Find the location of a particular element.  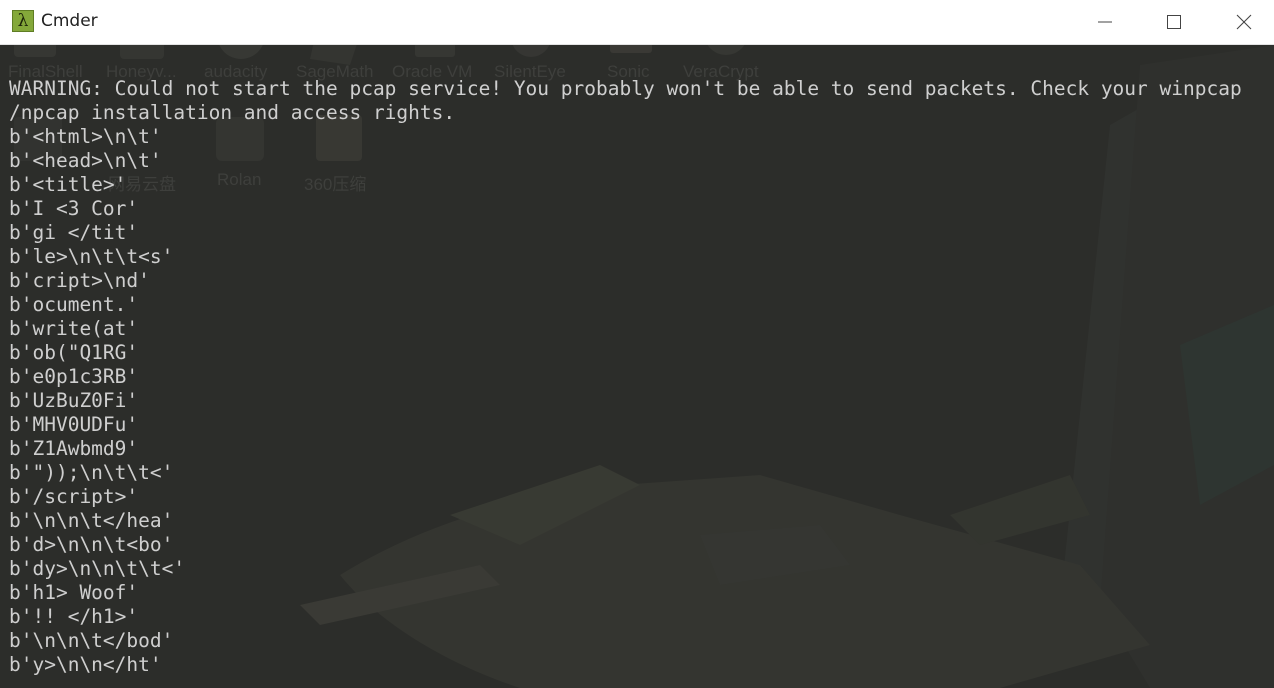

console-warning-line: /npcap installation and access rights. is located at coordinates (232, 112).